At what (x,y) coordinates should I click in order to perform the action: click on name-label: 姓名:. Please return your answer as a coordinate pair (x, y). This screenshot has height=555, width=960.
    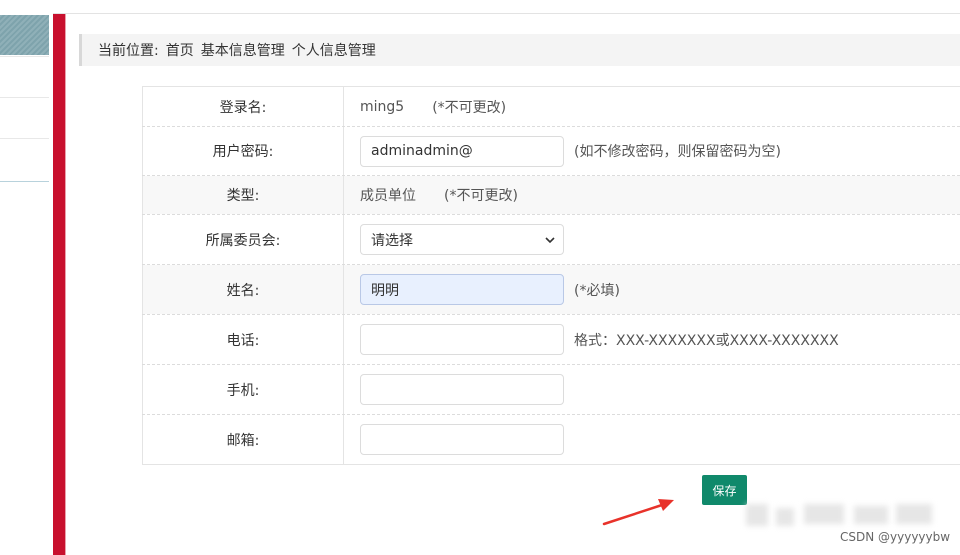
    Looking at the image, I should click on (243, 289).